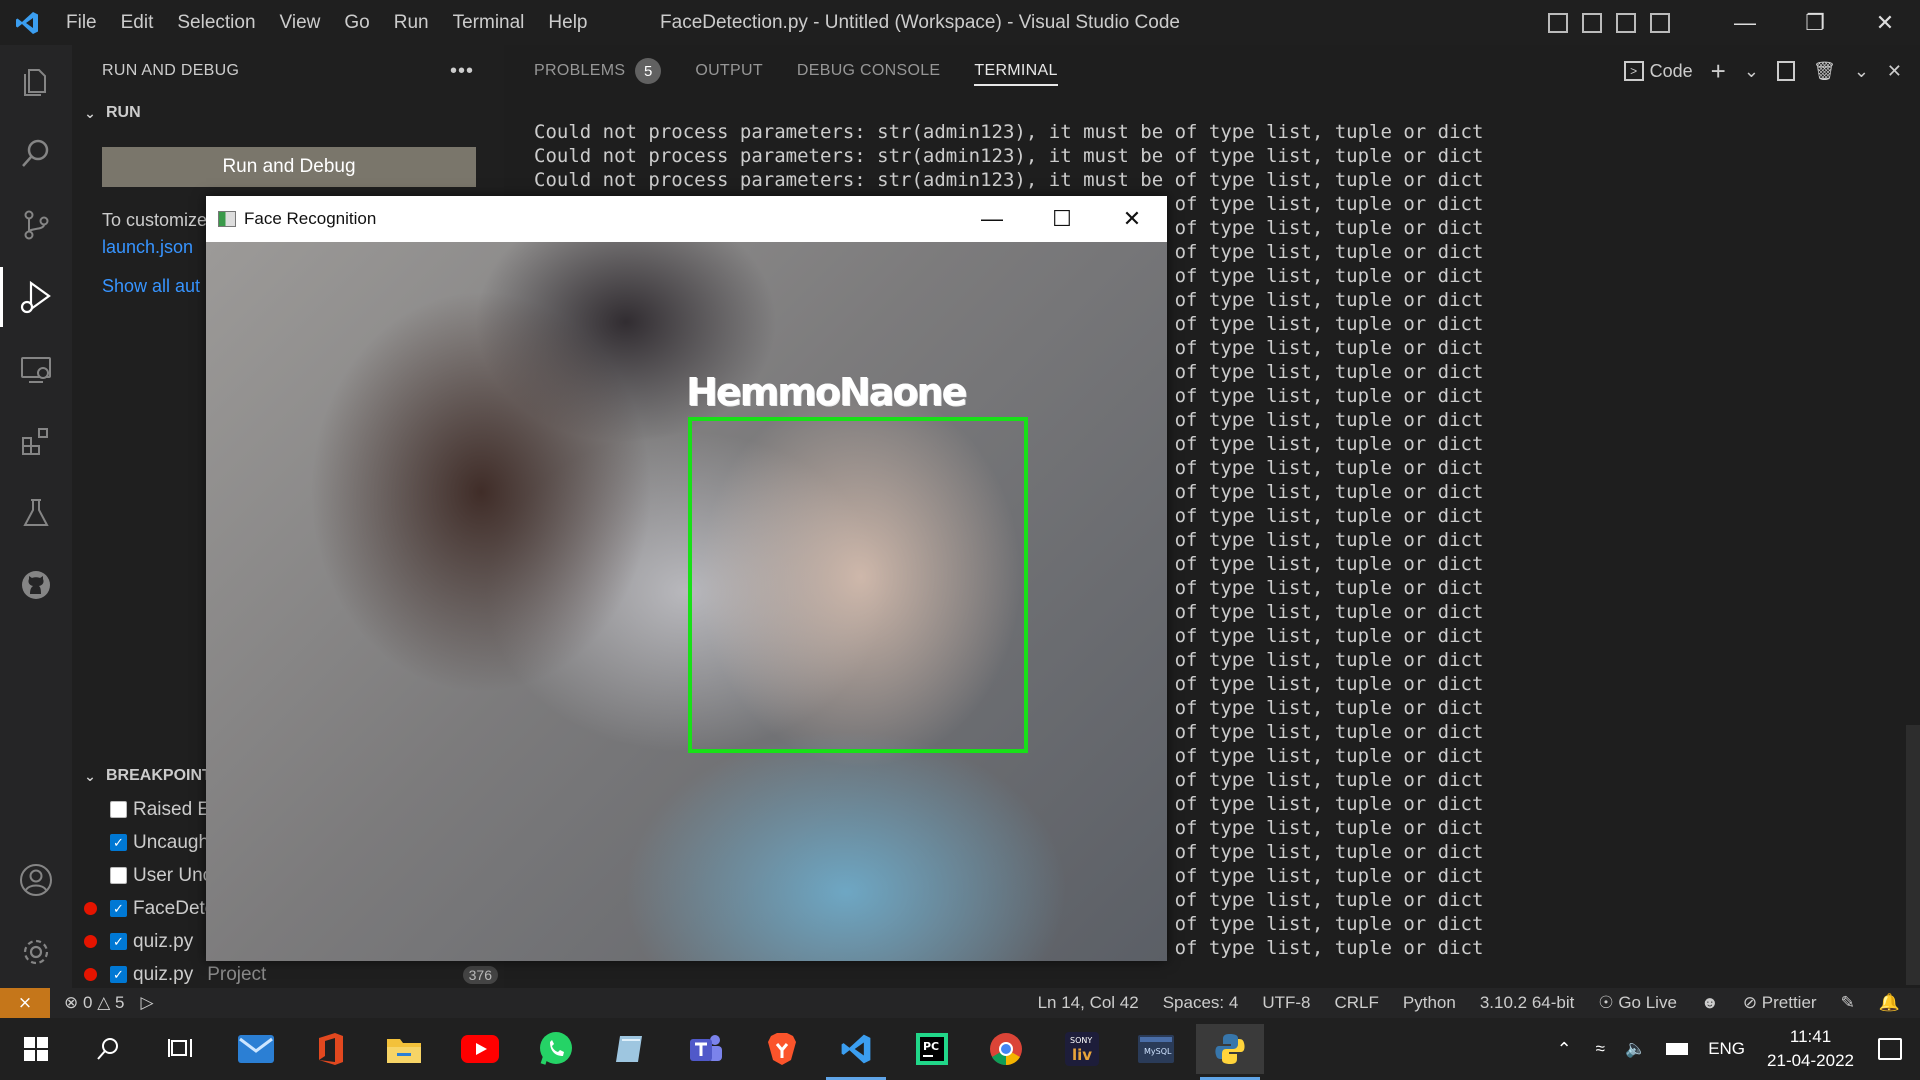 This screenshot has height=1080, width=1920. Describe the element at coordinates (146, 1003) in the screenshot. I see `debug-icon: ▷` at that location.